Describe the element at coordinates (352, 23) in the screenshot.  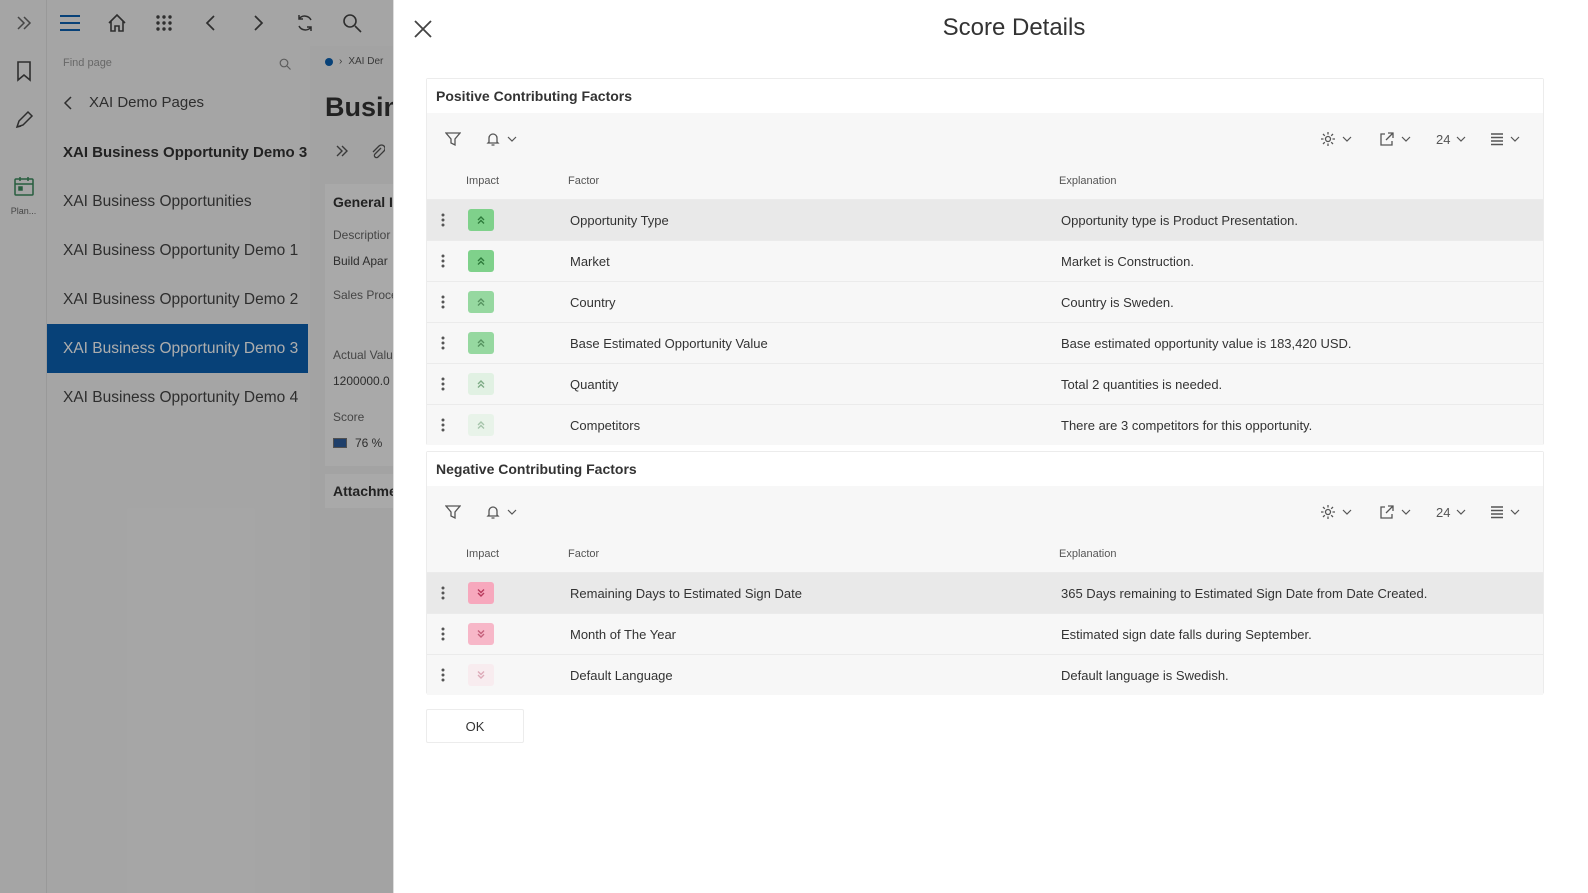
I see `search-icon` at that location.